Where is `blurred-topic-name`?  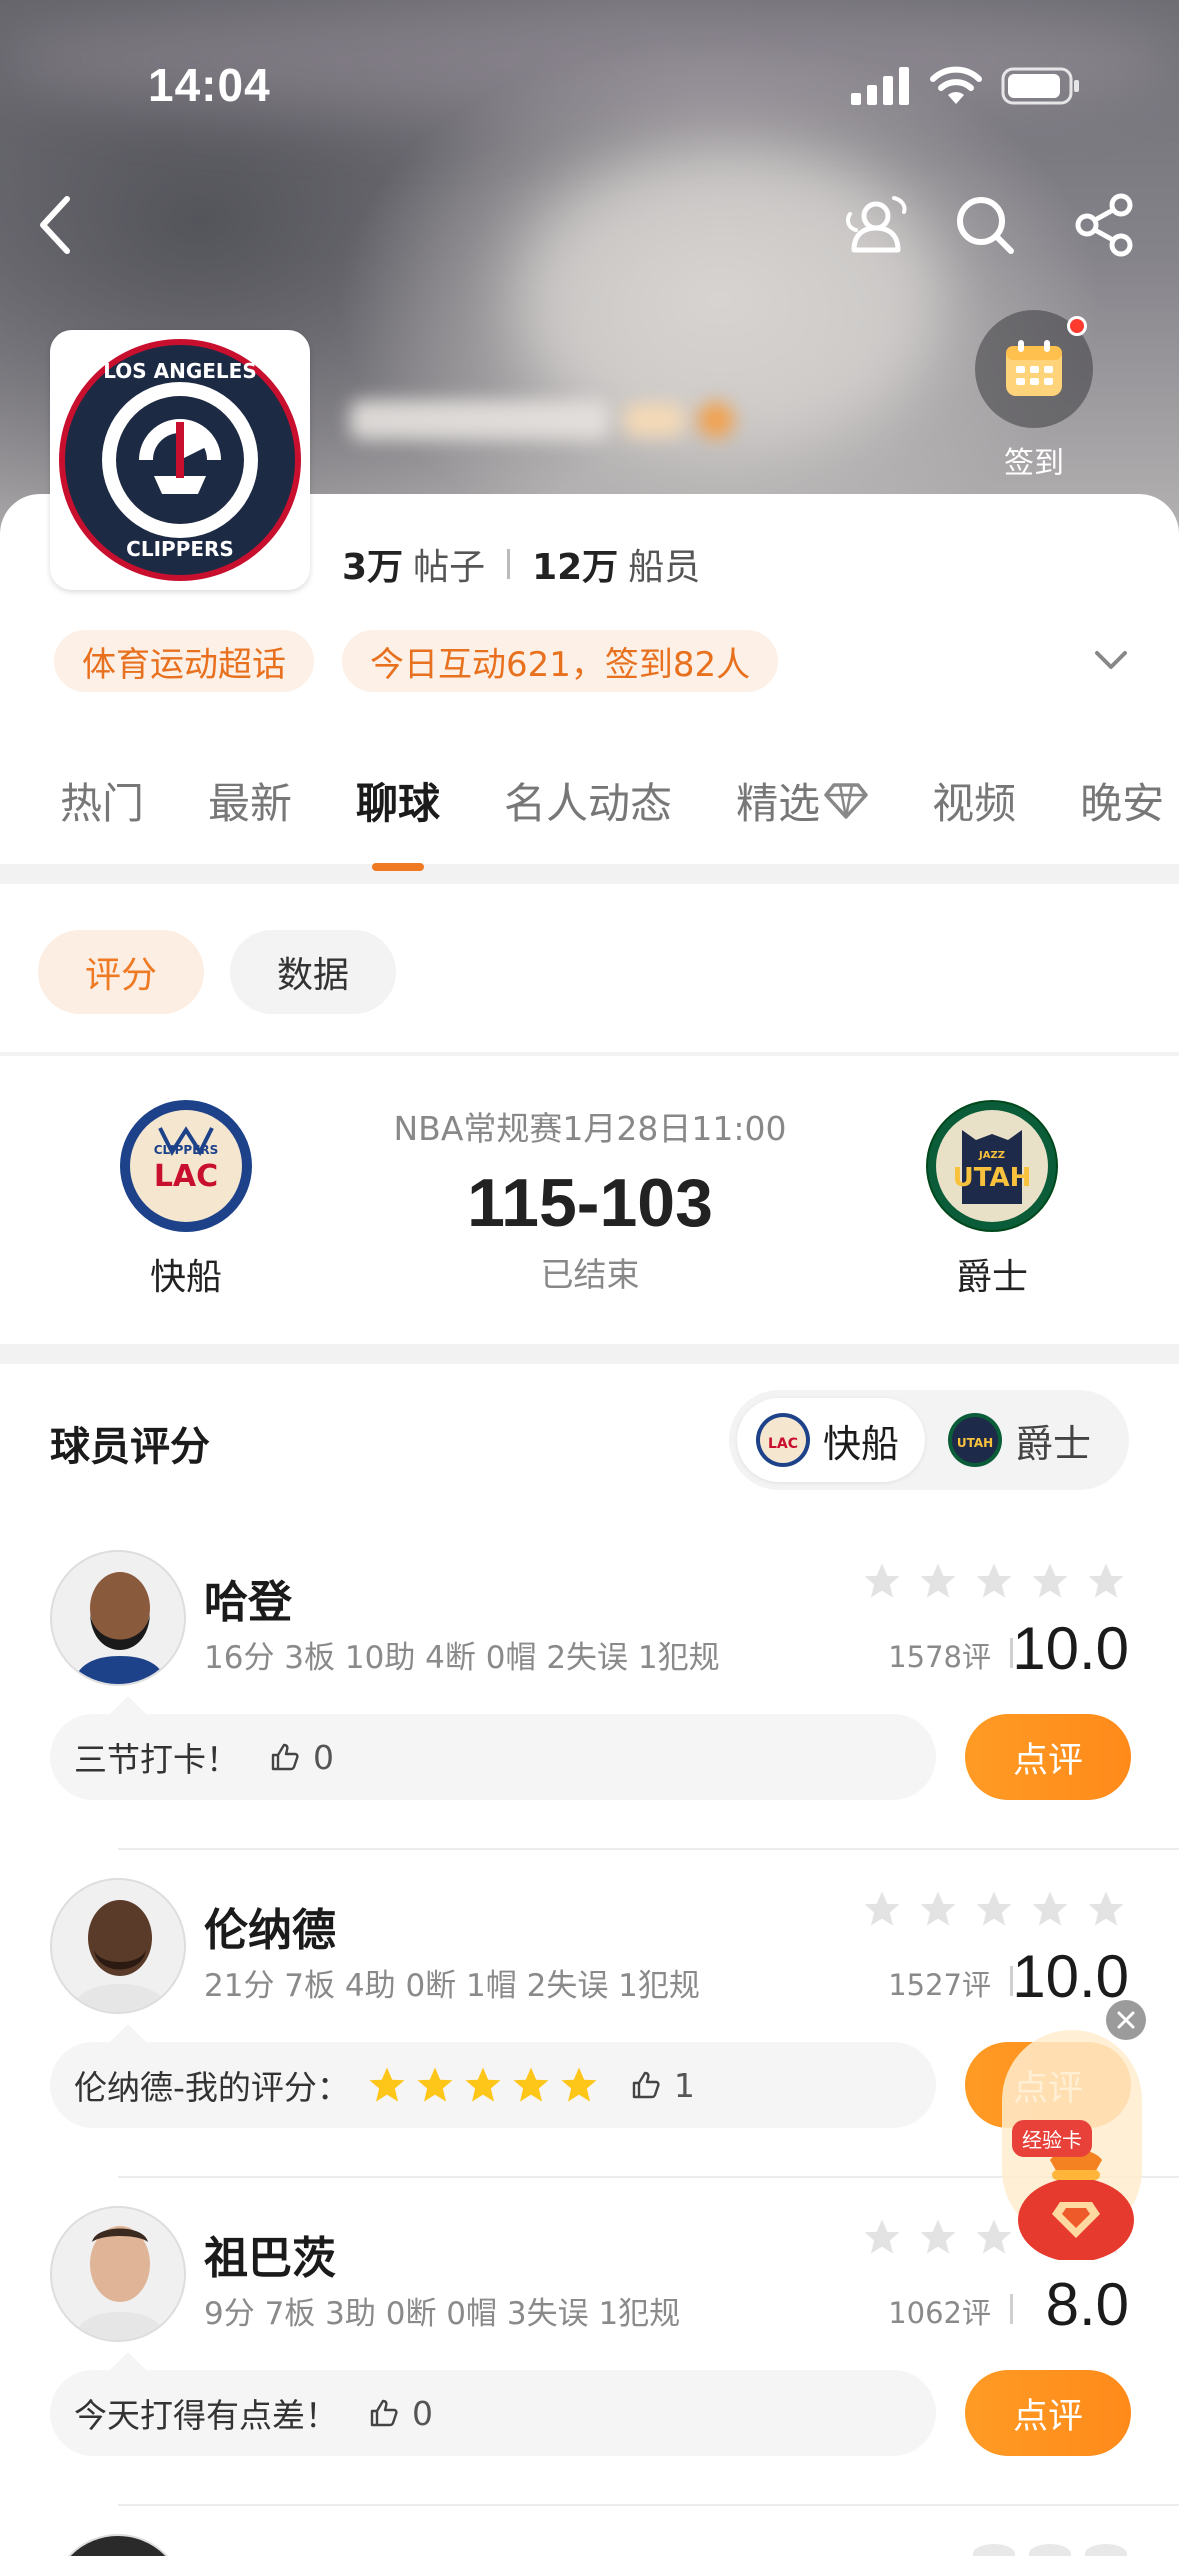 blurred-topic-name is located at coordinates (550, 420).